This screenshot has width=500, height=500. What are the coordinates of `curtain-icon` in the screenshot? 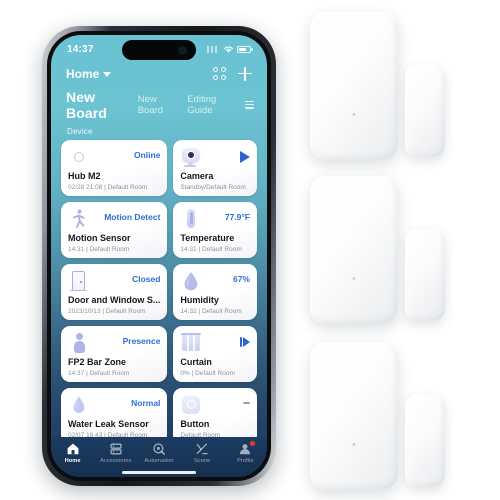 It's located at (191, 343).